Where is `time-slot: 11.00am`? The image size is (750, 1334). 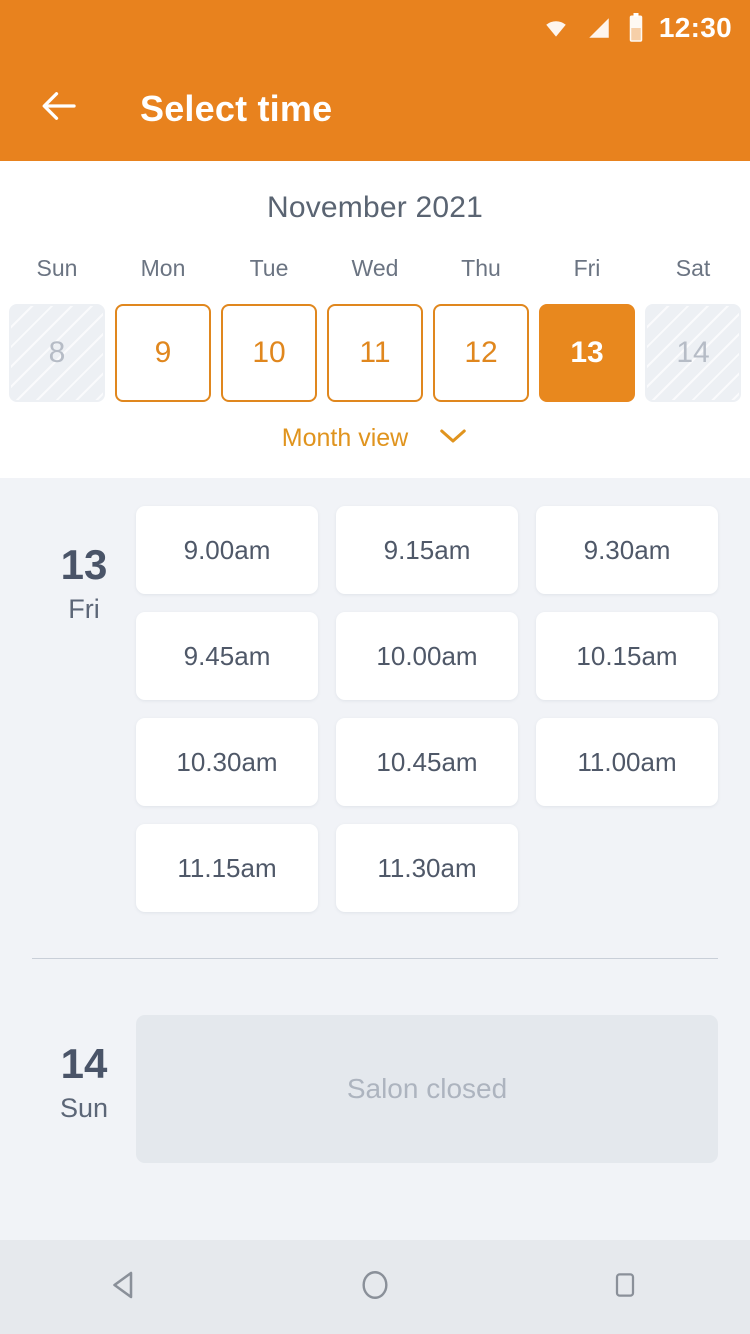
time-slot: 11.00am is located at coordinates (627, 762).